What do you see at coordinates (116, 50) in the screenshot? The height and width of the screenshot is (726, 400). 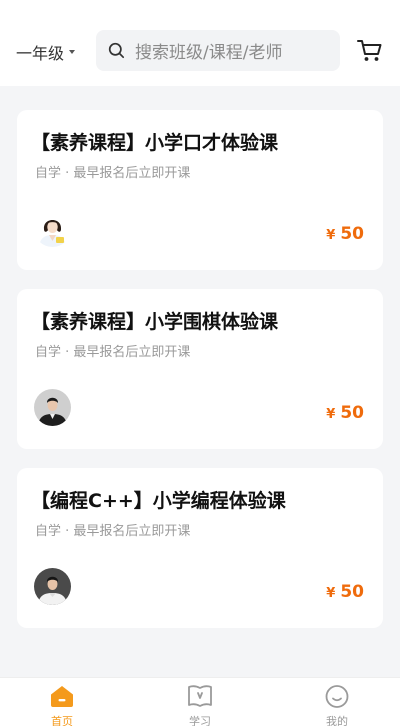 I see `search-icon` at bounding box center [116, 50].